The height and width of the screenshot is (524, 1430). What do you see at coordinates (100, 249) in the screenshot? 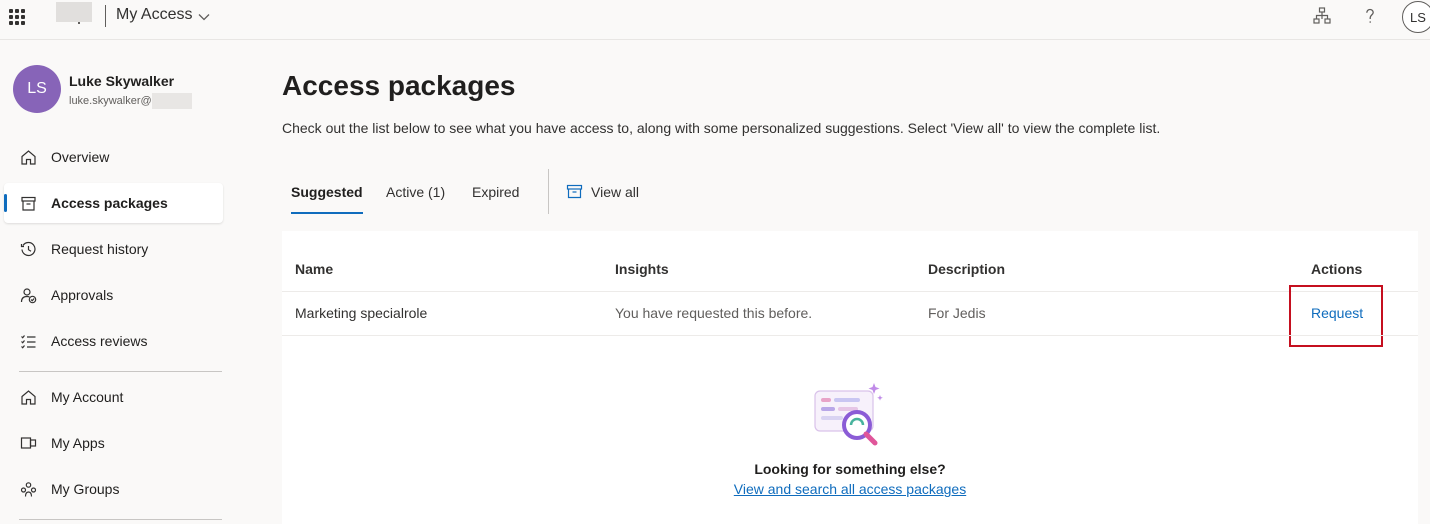
I see `sidebar-item-label: Request history` at bounding box center [100, 249].